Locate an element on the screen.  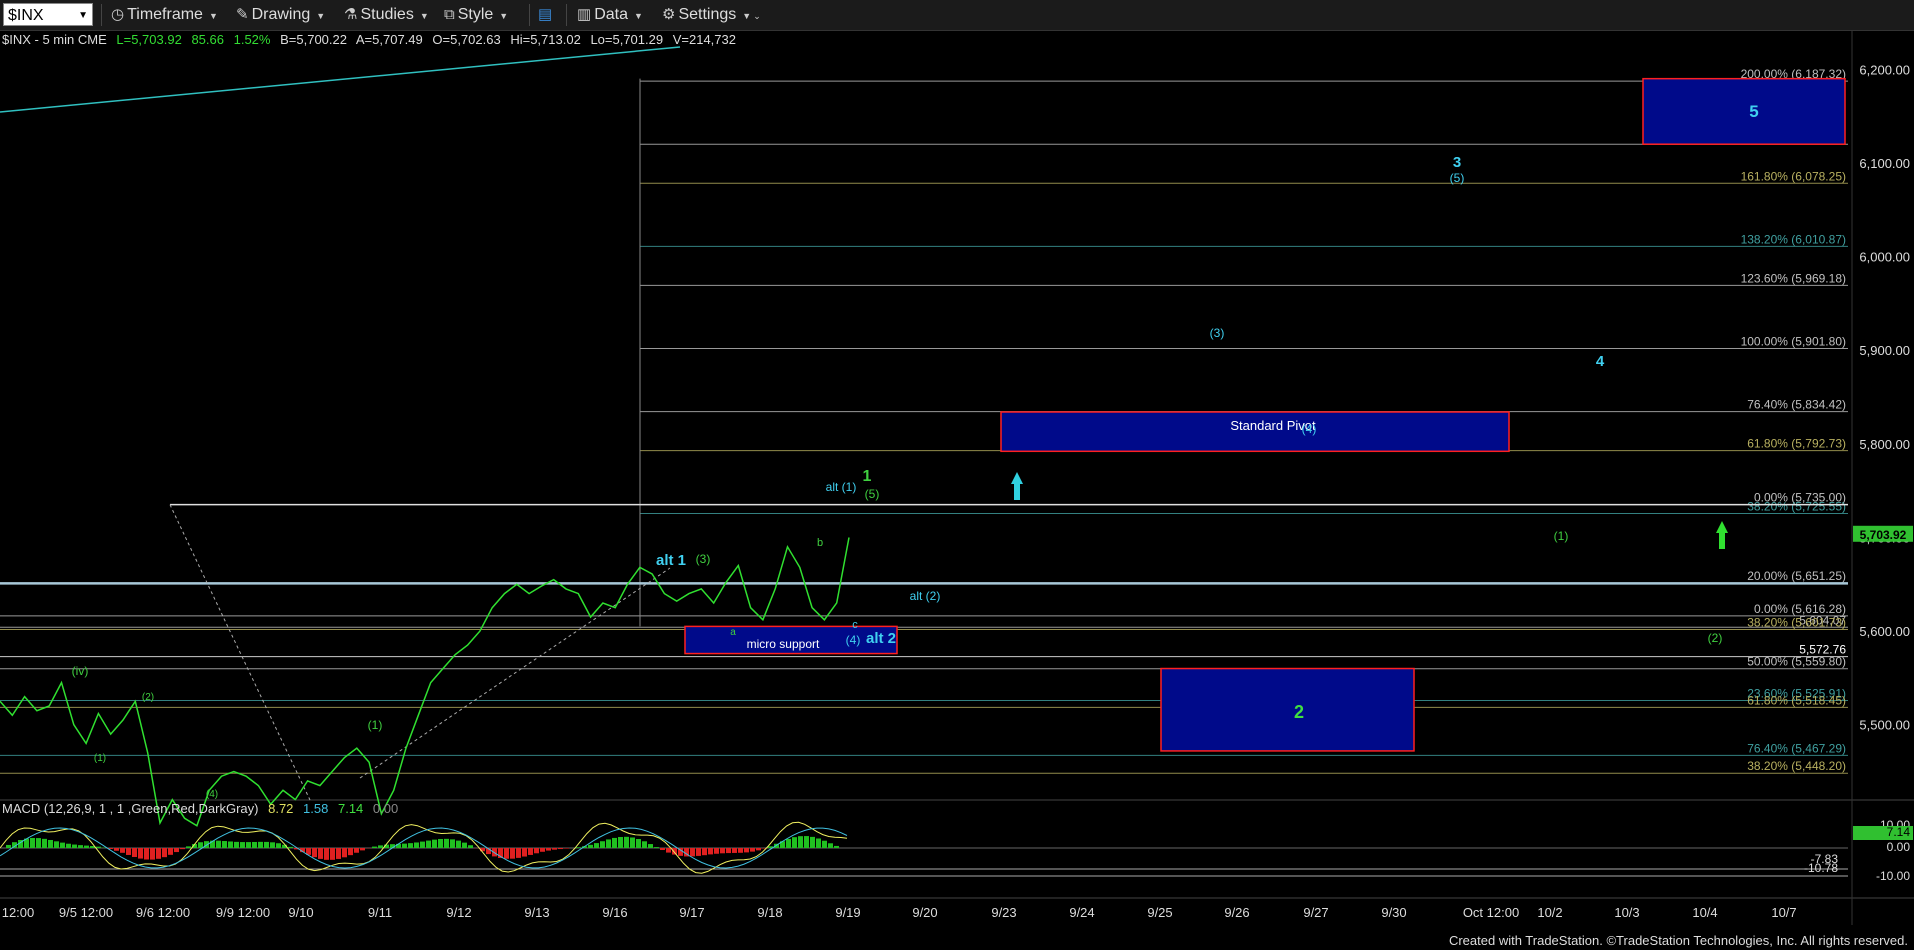
up-arrow-icon is located at coordinates (1722, 535).